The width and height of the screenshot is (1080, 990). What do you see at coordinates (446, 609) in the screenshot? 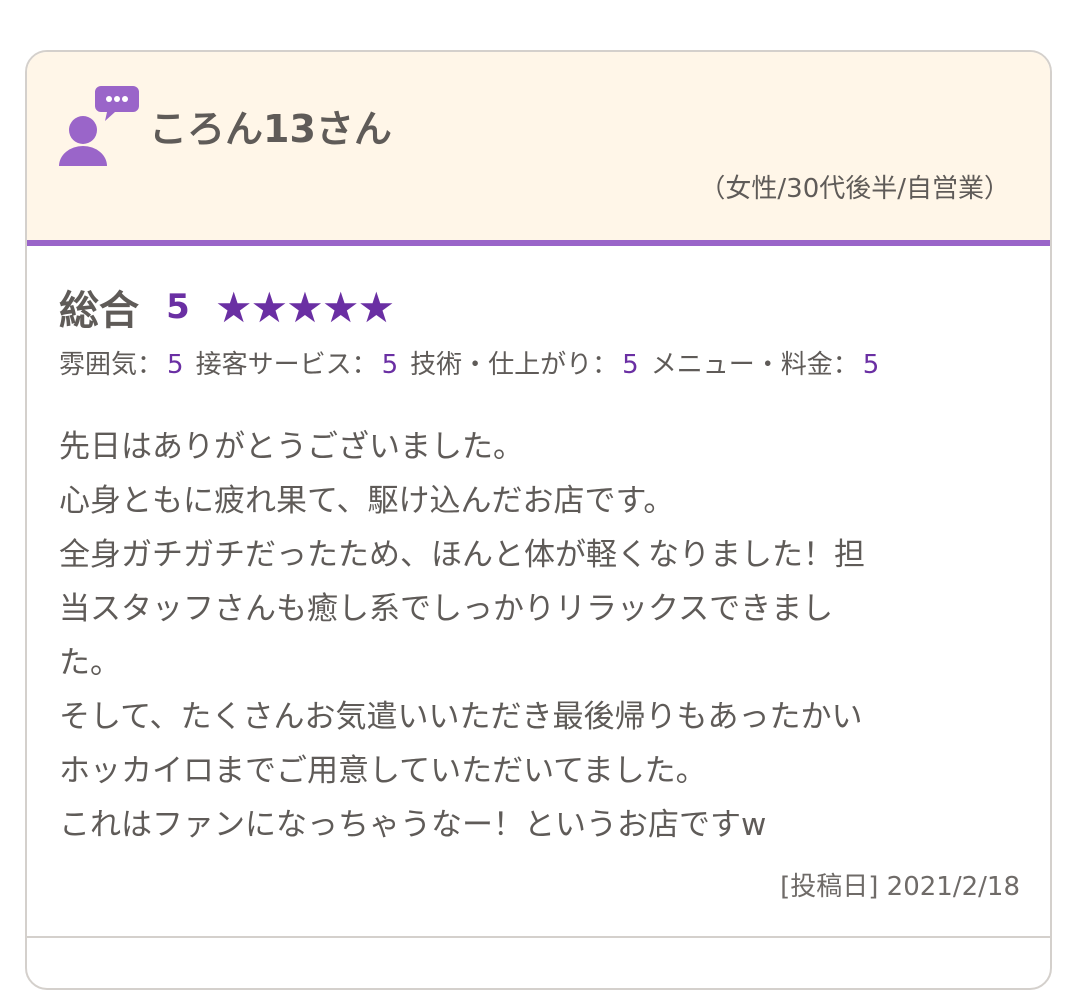
I see `review-text-line: 当スタッフさんも癒し系でしっかりリラックスできまし` at bounding box center [446, 609].